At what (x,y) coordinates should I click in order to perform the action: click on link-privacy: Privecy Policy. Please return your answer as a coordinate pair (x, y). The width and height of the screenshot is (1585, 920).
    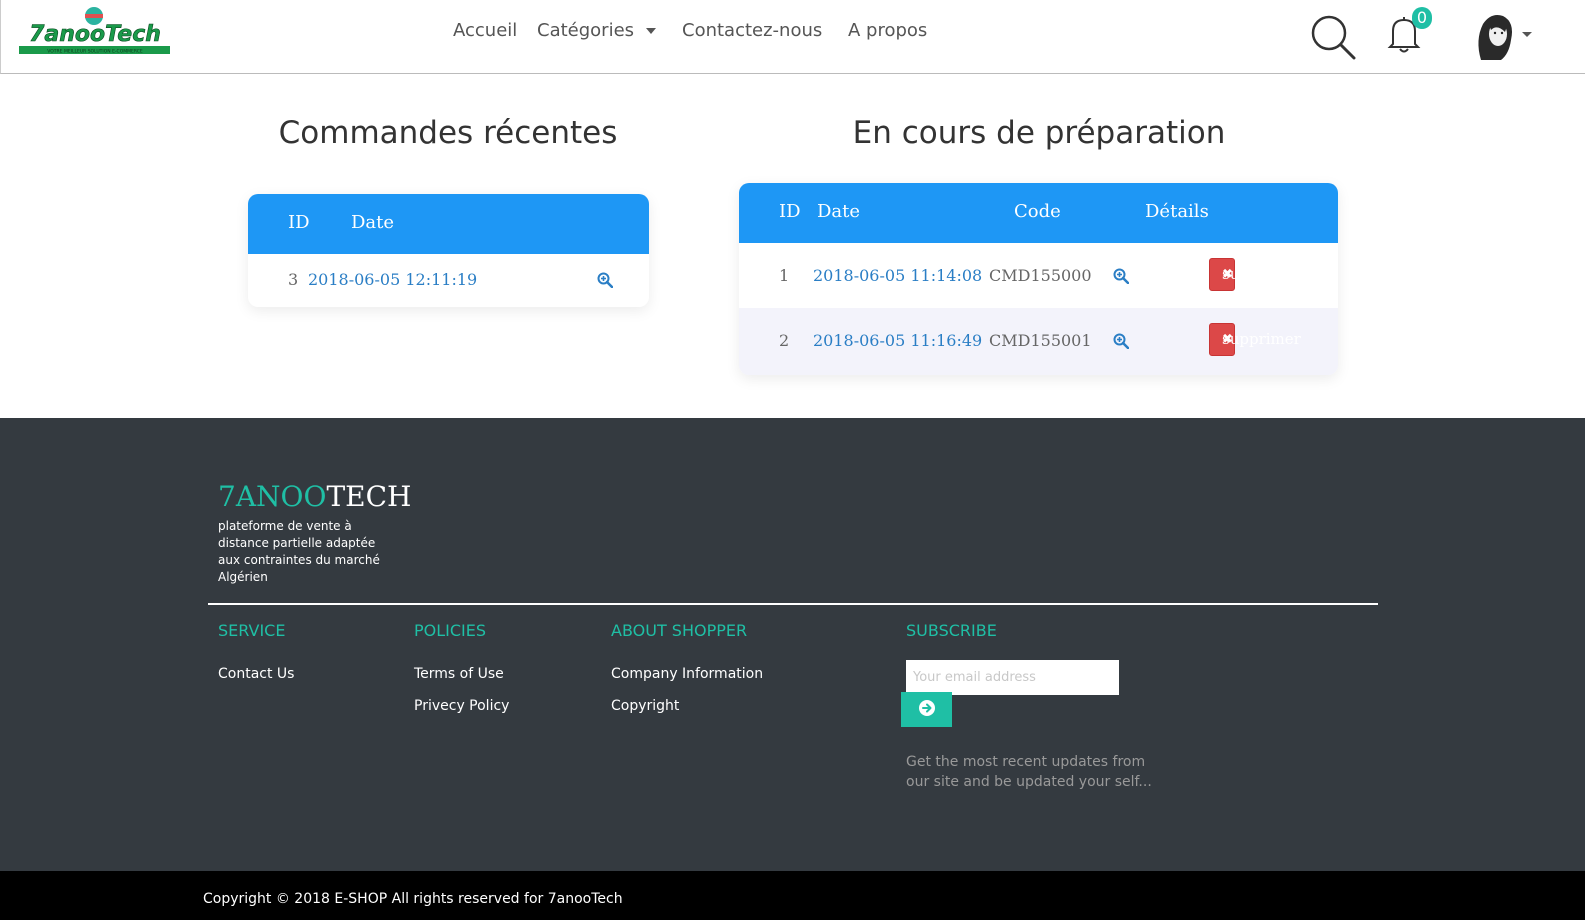
    Looking at the image, I should click on (461, 706).